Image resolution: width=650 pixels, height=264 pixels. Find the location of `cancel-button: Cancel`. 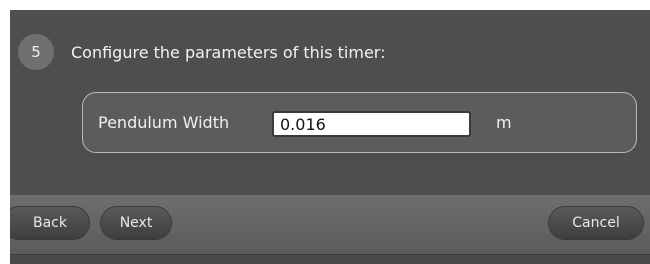

cancel-button: Cancel is located at coordinates (596, 223).